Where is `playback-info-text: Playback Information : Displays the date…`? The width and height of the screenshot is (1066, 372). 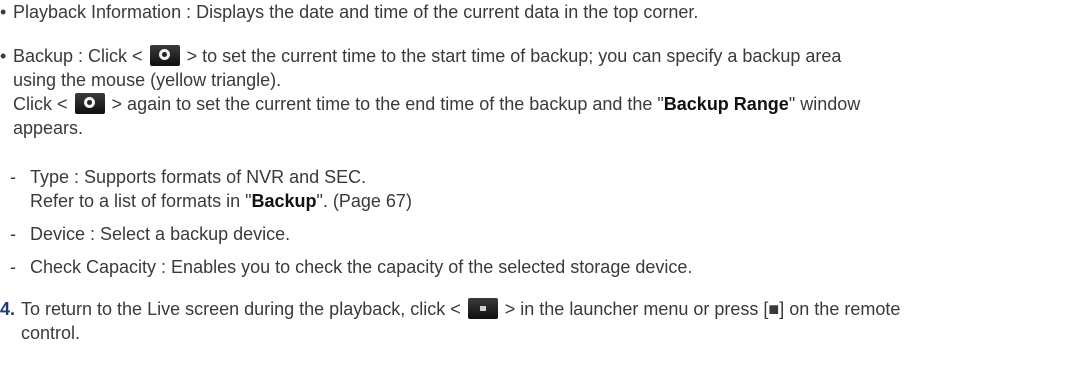 playback-info-text: Playback Information : Displays the date… is located at coordinates (356, 12).